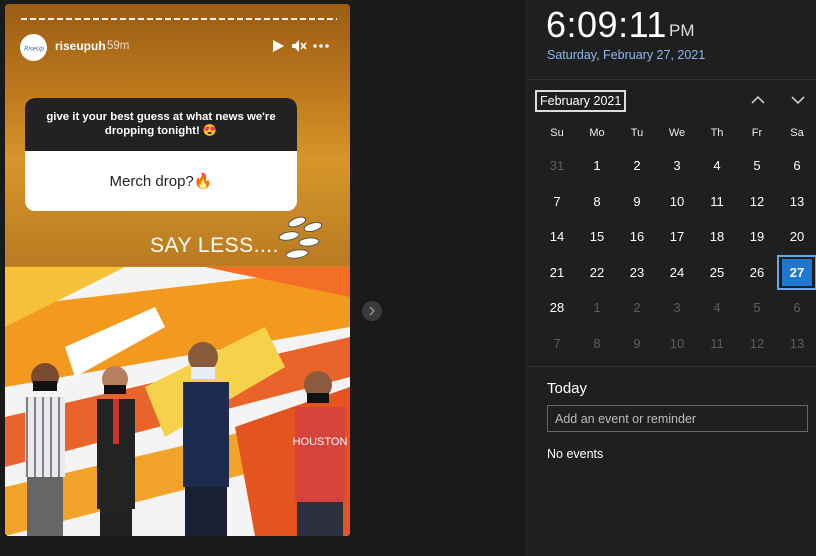 The height and width of the screenshot is (556, 816). What do you see at coordinates (798, 100) in the screenshot?
I see `chevron-down-icon` at bounding box center [798, 100].